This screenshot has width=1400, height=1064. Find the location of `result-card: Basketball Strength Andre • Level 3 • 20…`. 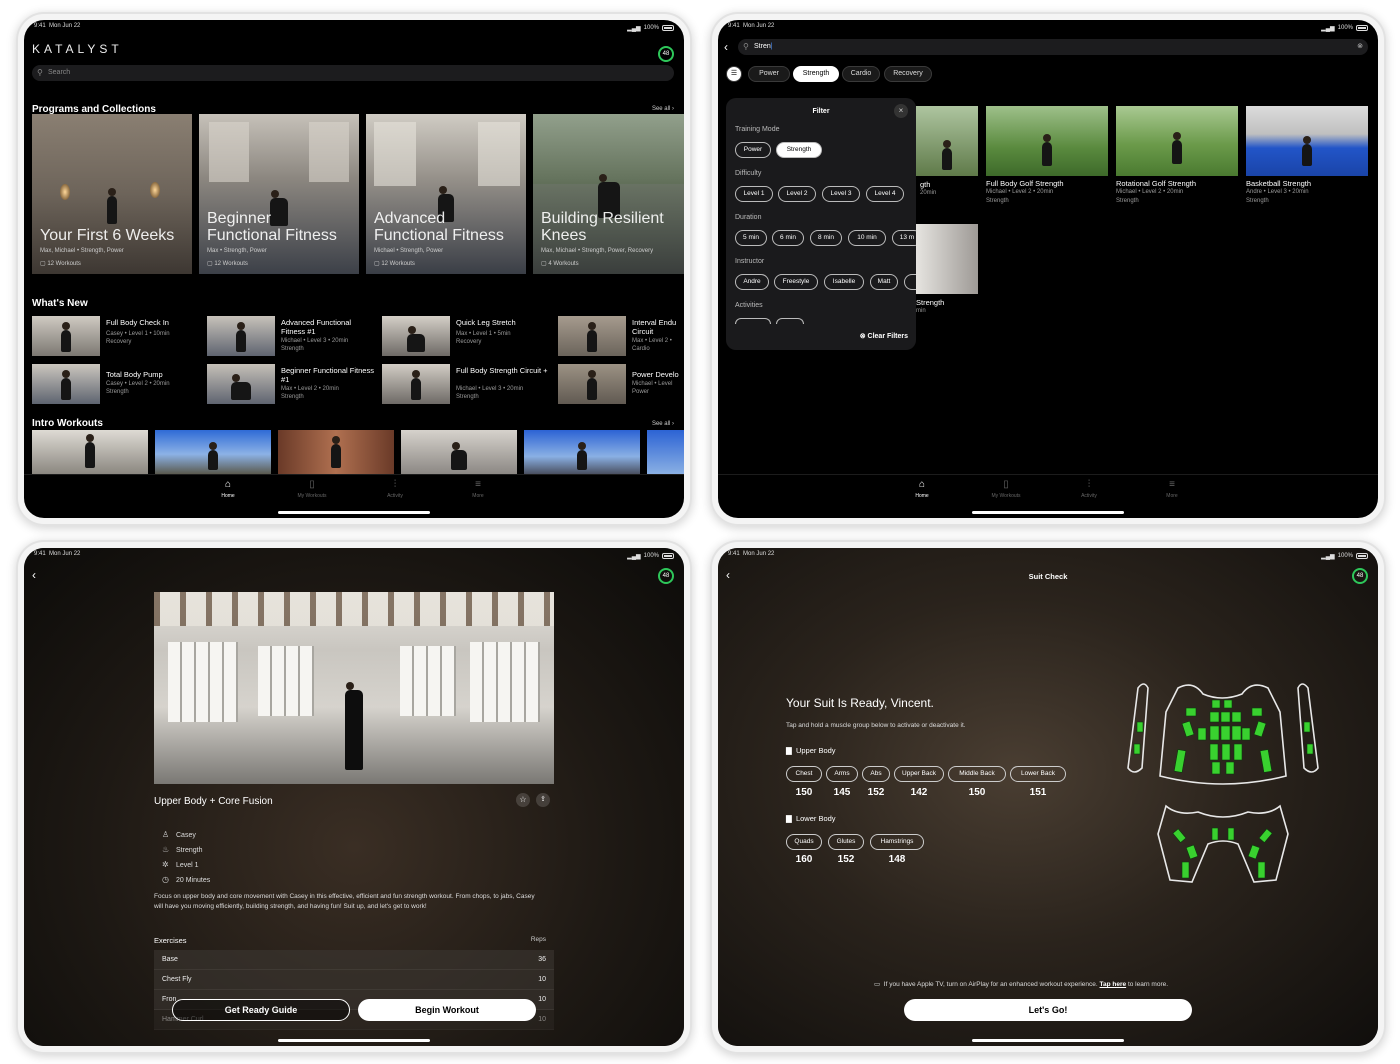

result-card: Basketball Strength Andre • Level 3 • 20… is located at coordinates (1307, 156).